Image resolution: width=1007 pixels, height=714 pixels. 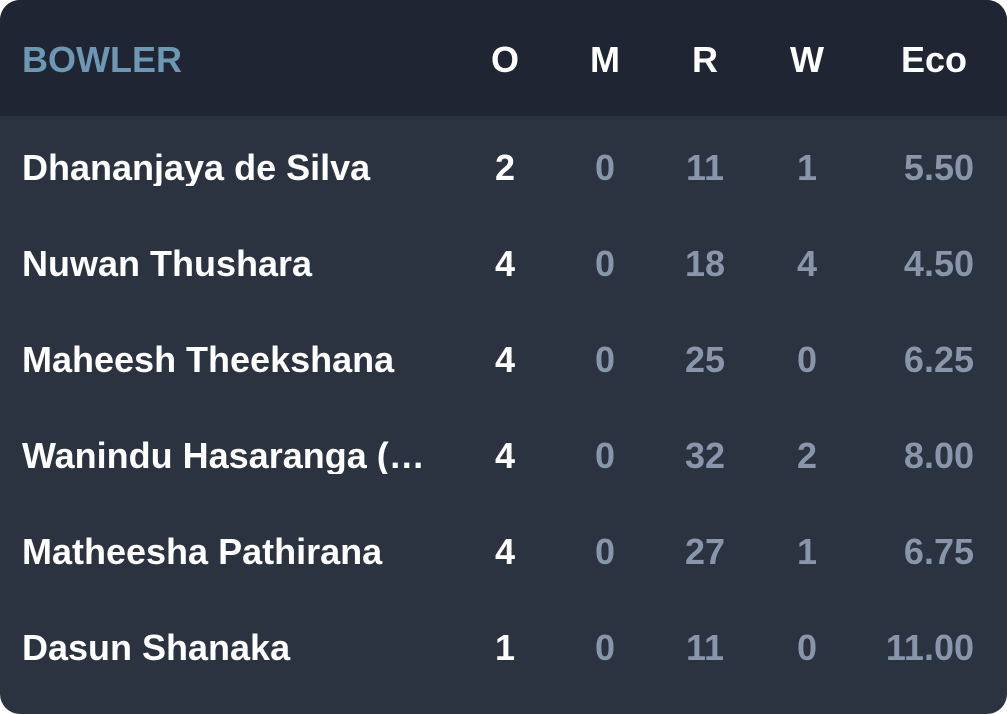 What do you see at coordinates (938, 551) in the screenshot?
I see `economy-value: 6.75` at bounding box center [938, 551].